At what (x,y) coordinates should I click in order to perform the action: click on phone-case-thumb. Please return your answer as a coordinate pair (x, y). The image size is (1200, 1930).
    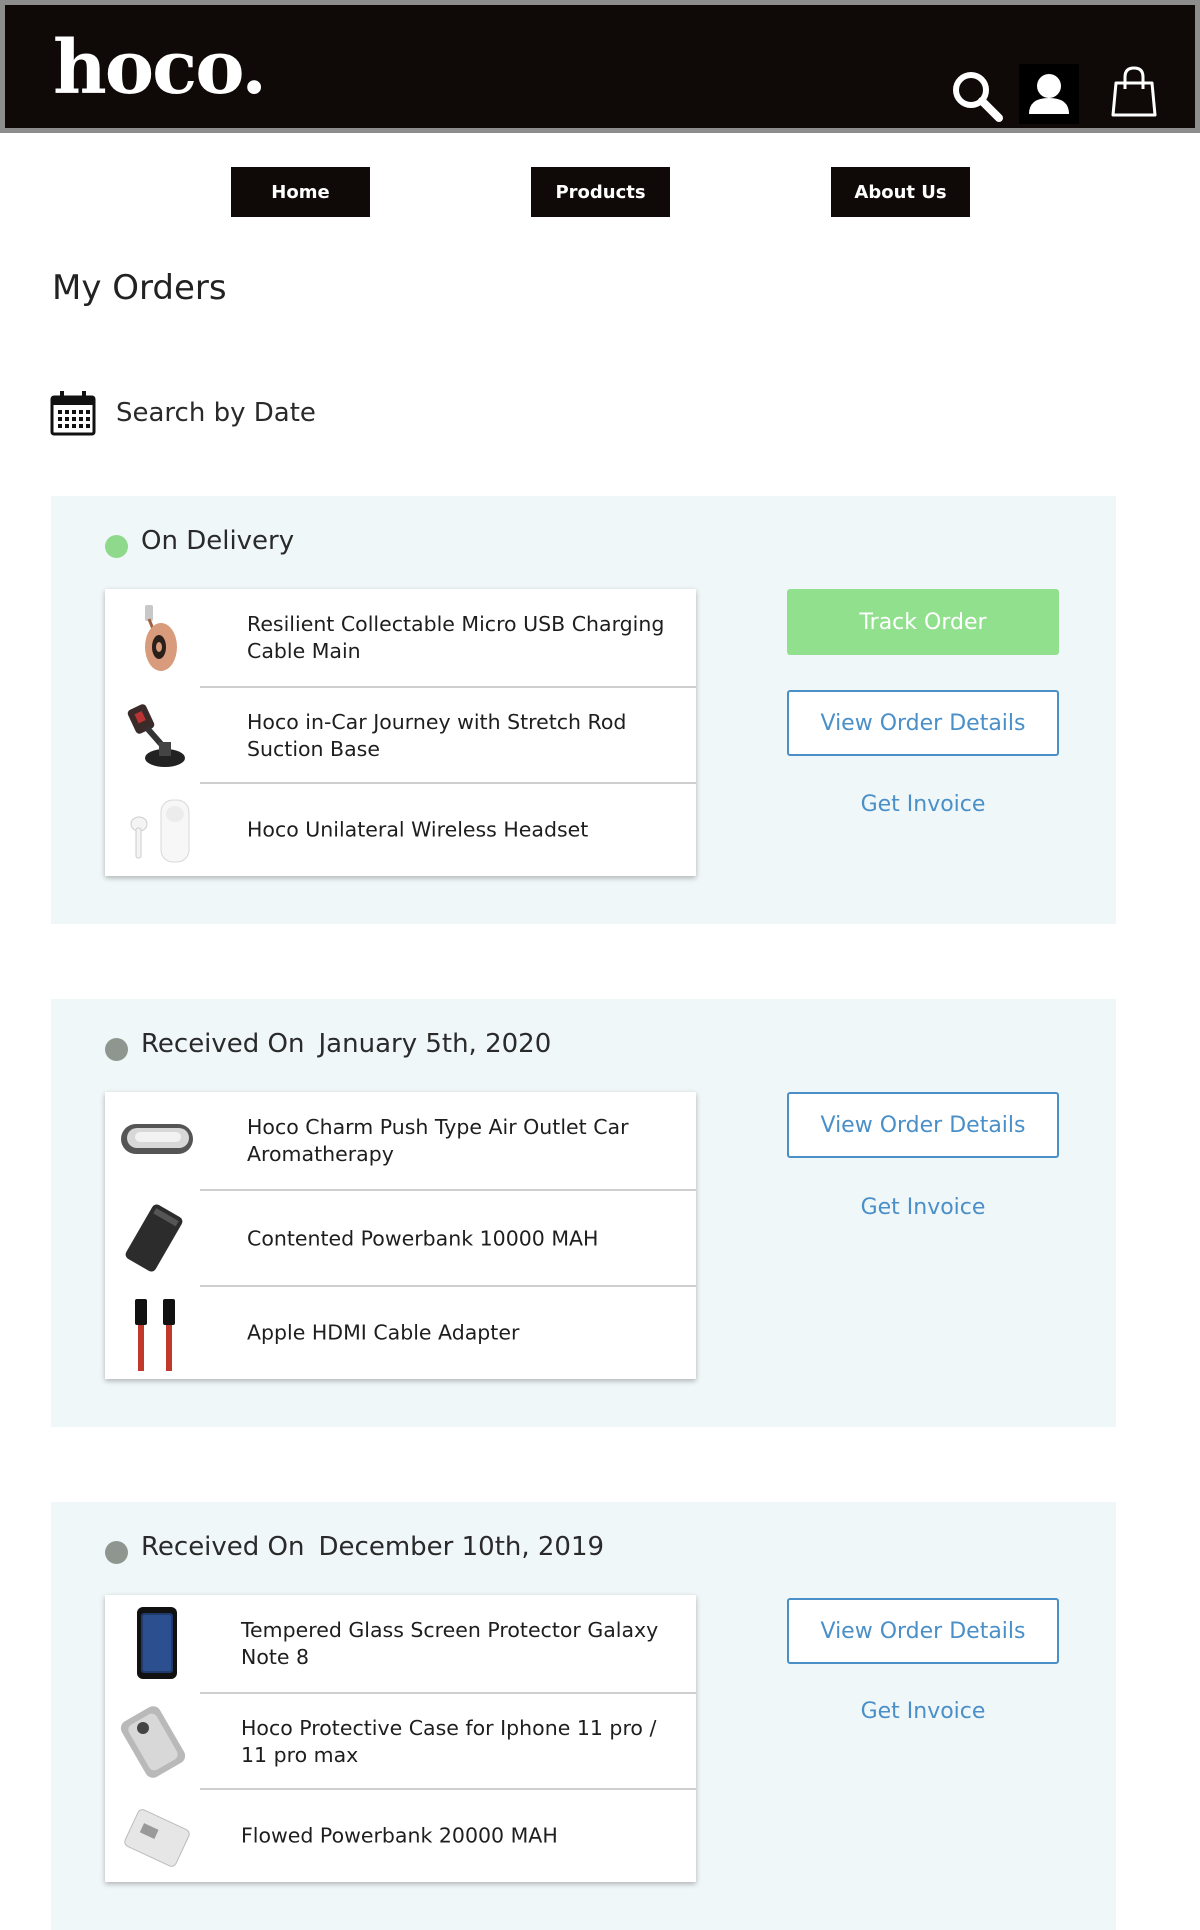
    Looking at the image, I should click on (153, 1742).